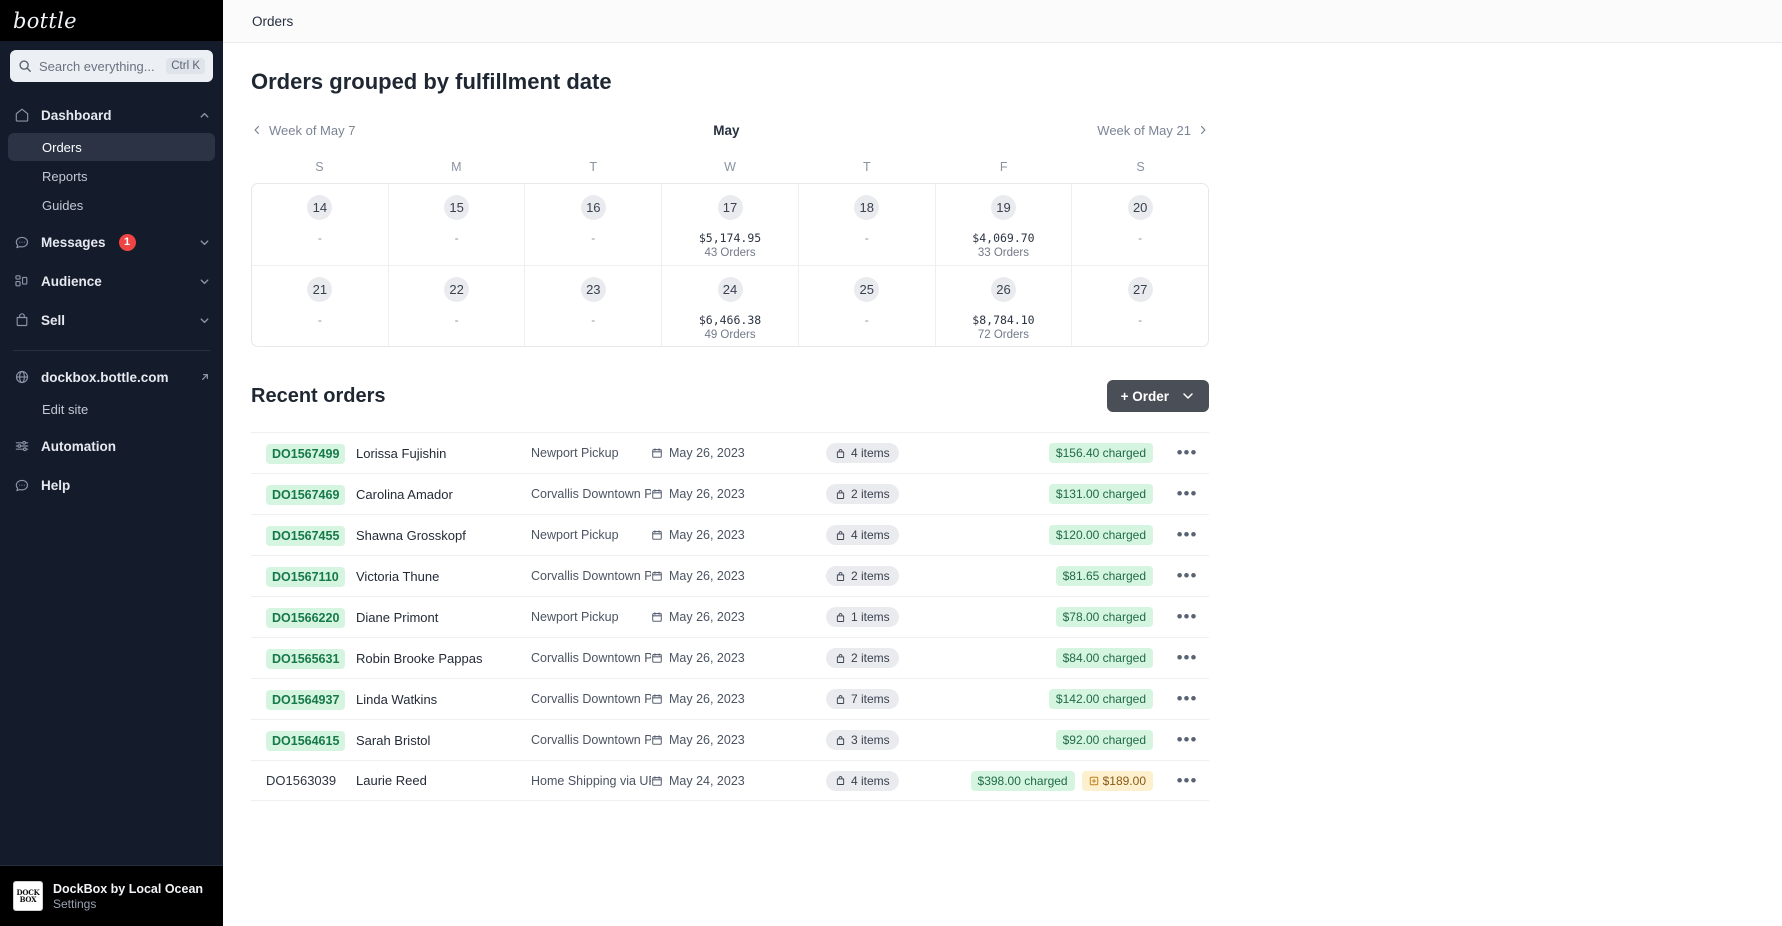 Image resolution: width=1782 pixels, height=926 pixels. Describe the element at coordinates (1157, 396) in the screenshot. I see `add-order-button: + Order` at that location.